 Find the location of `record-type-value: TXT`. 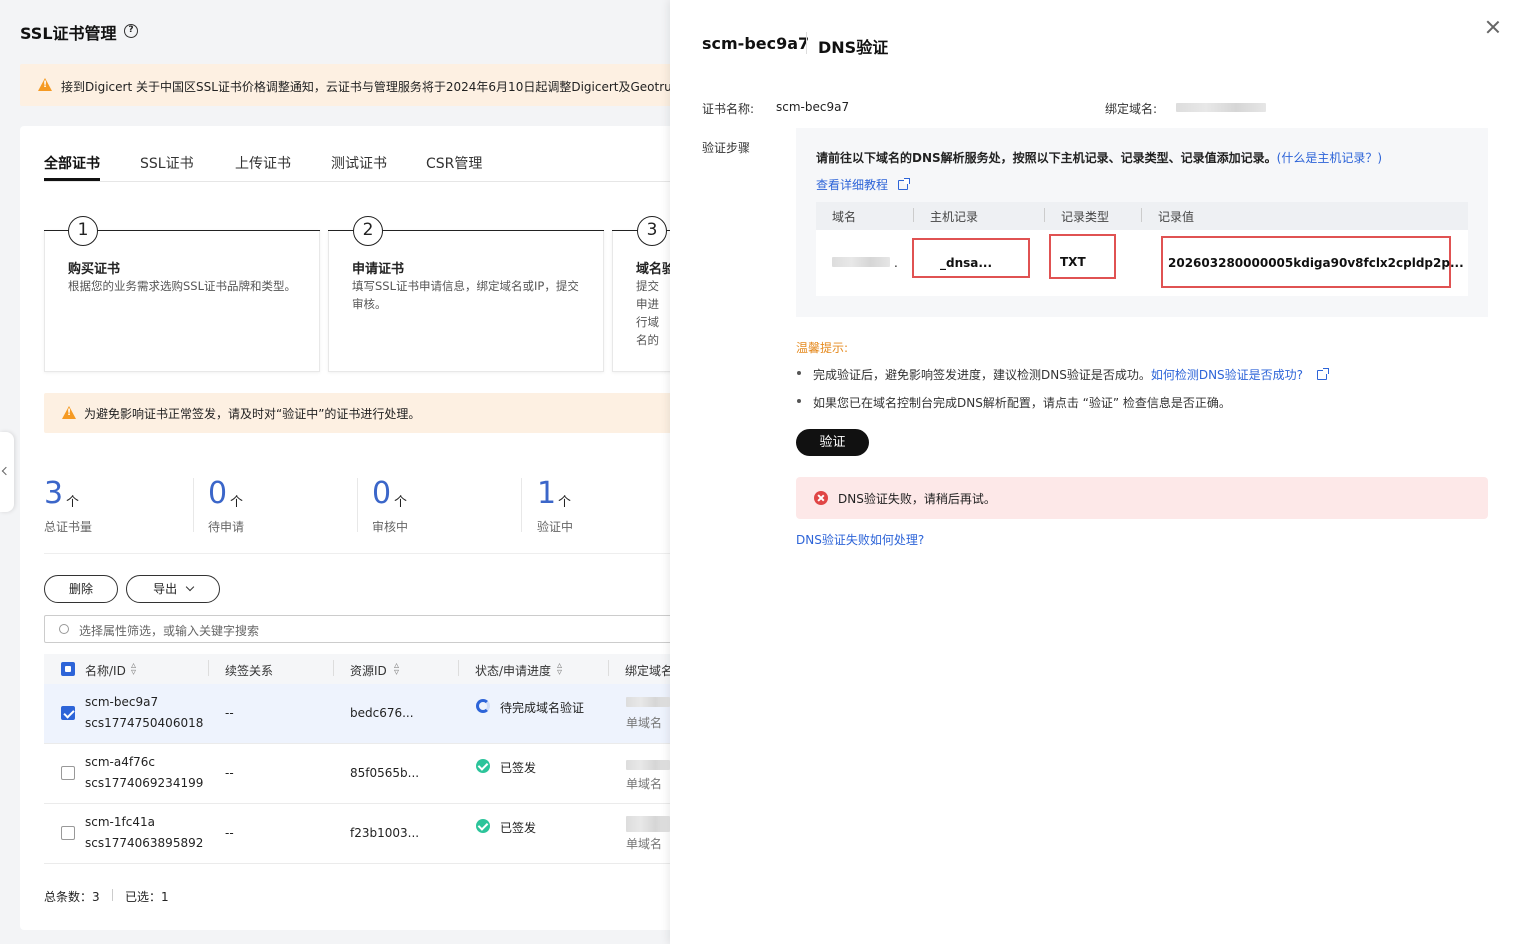

record-type-value: TXT is located at coordinates (1073, 262).